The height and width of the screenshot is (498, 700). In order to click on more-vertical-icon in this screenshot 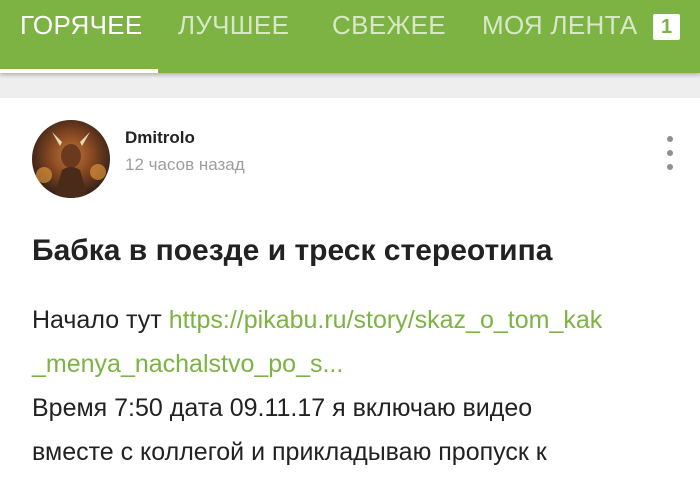, I will do `click(670, 153)`.